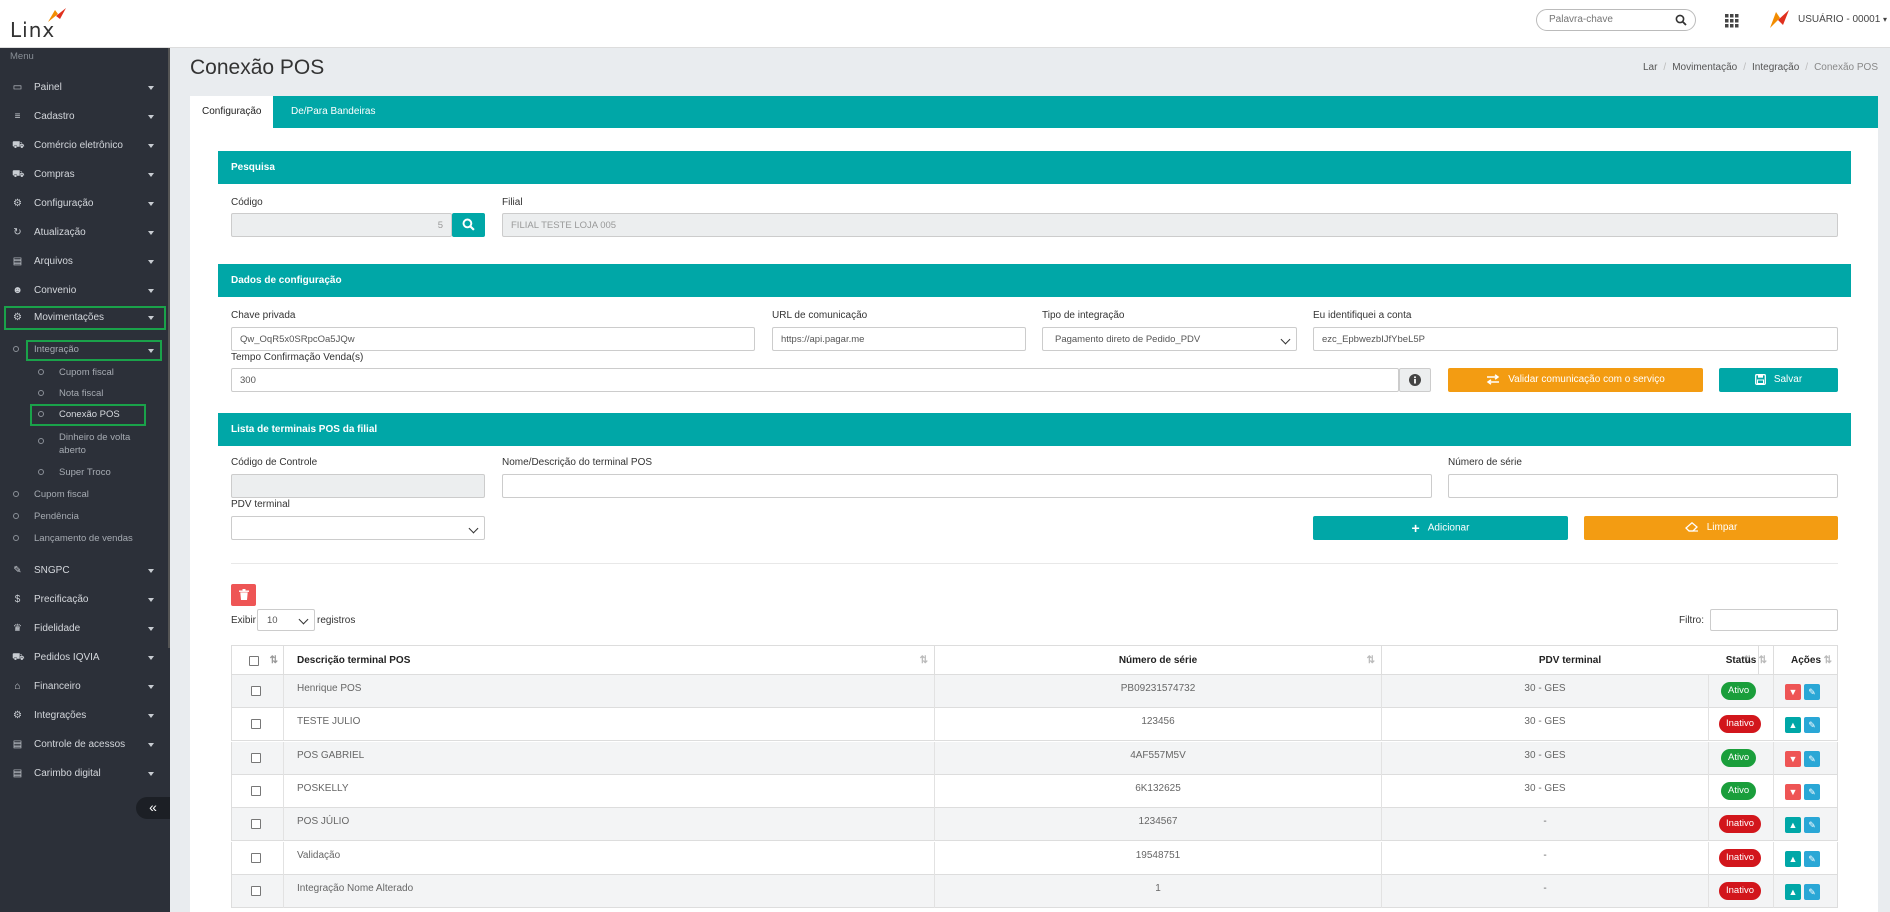 The image size is (1890, 912). Describe the element at coordinates (83, 473) in the screenshot. I see `sidebar-subitem-super-troco: Super Troco` at that location.